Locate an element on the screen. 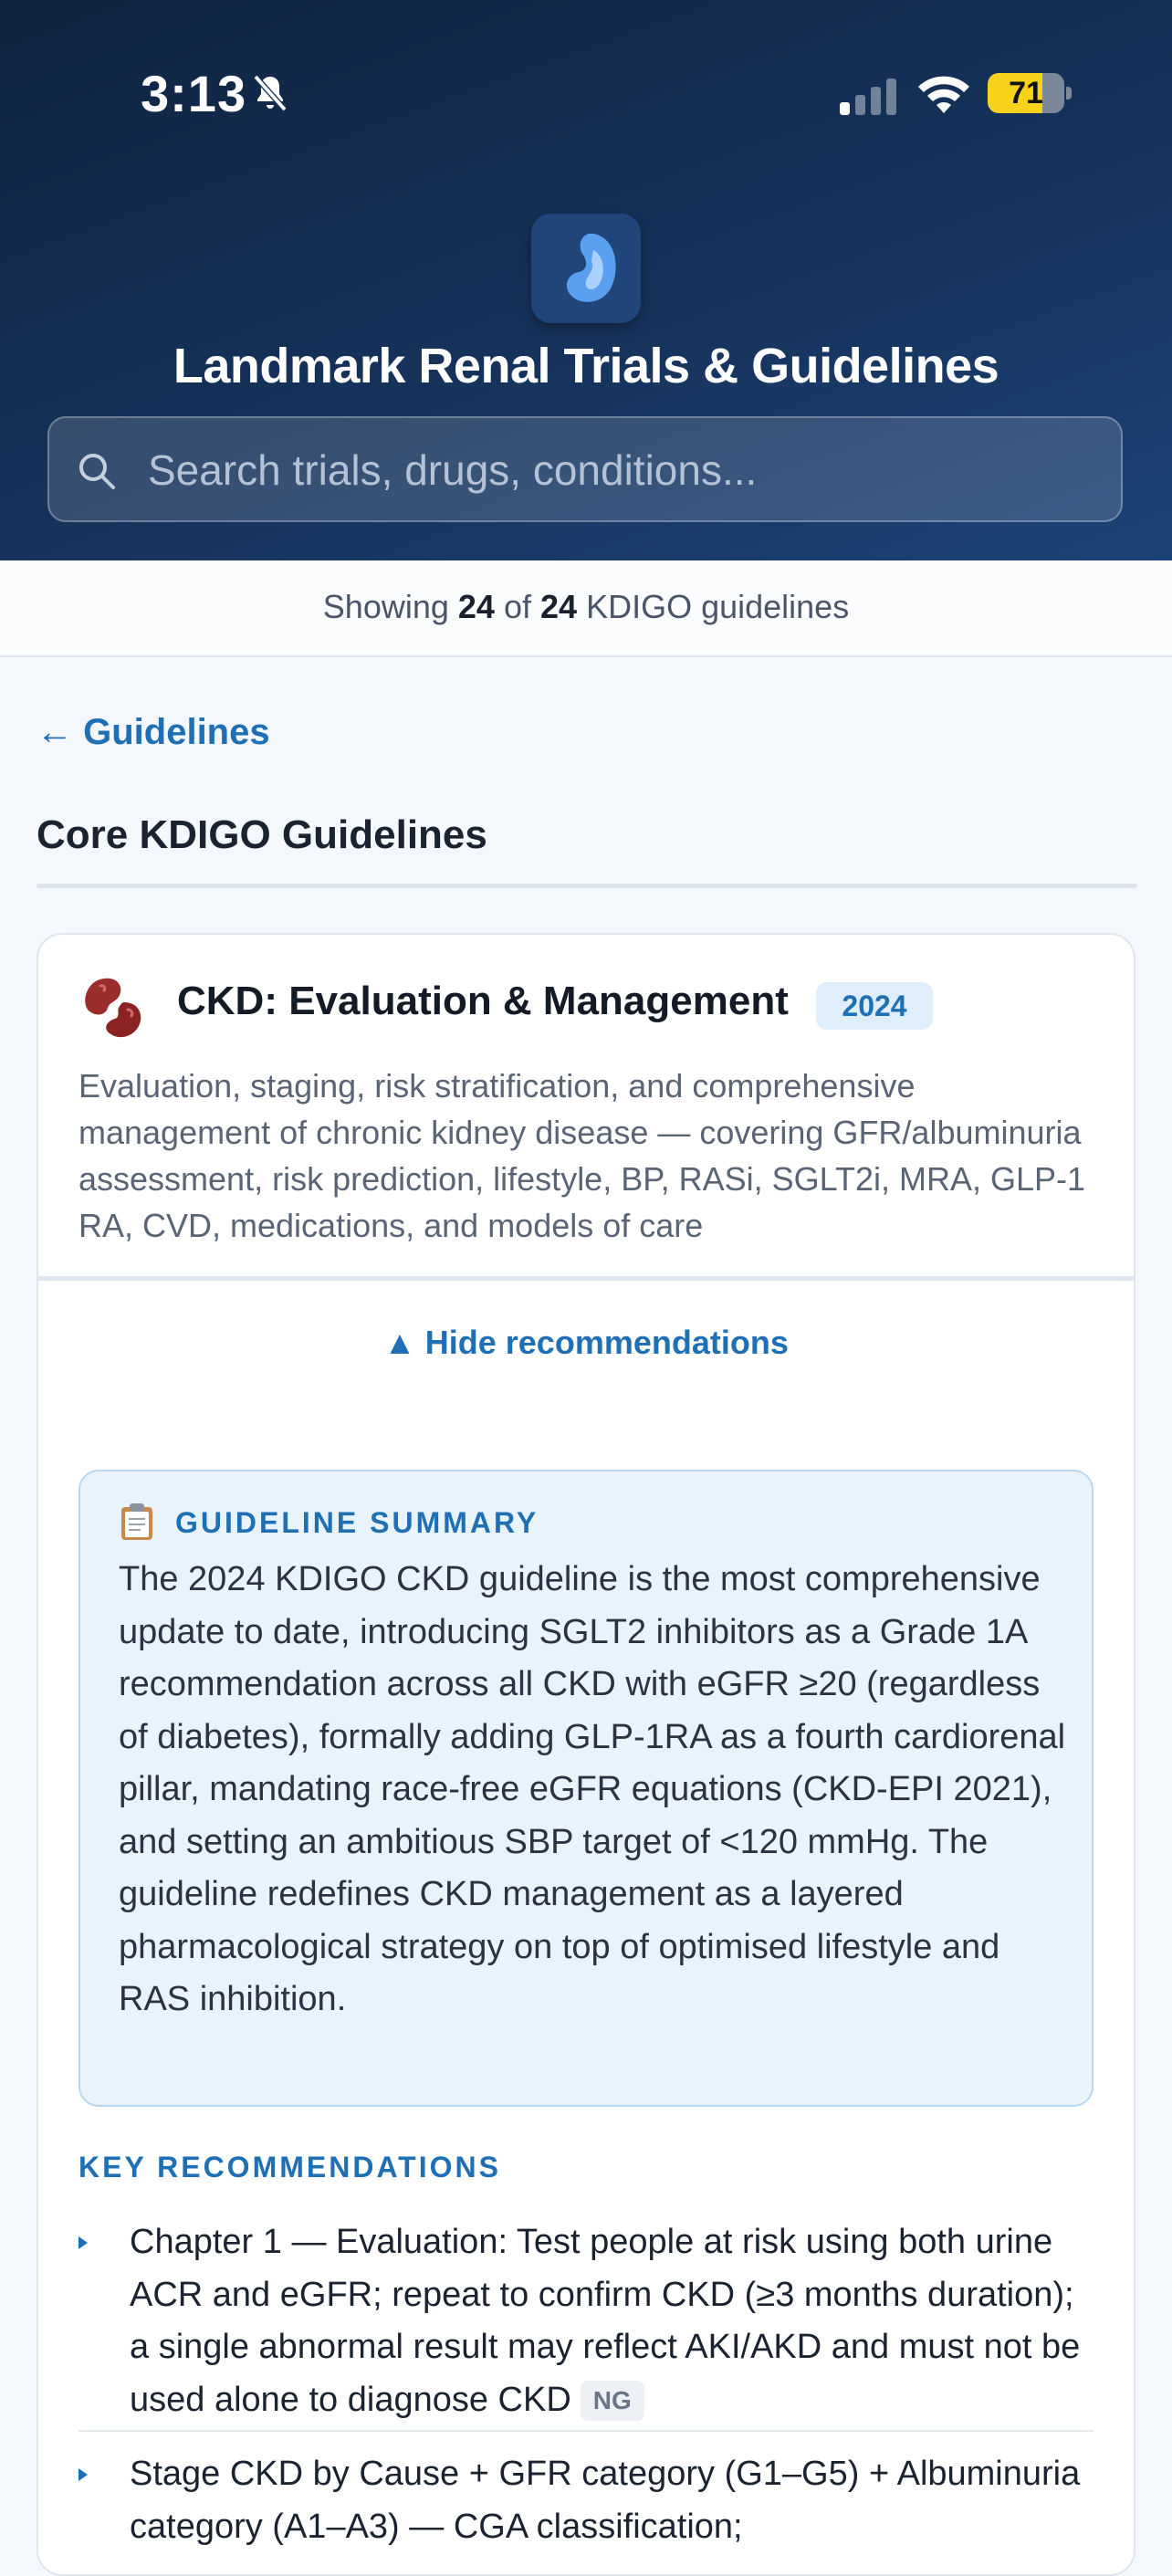 The height and width of the screenshot is (2576, 1172). battery-percent: 71 is located at coordinates (1026, 93).